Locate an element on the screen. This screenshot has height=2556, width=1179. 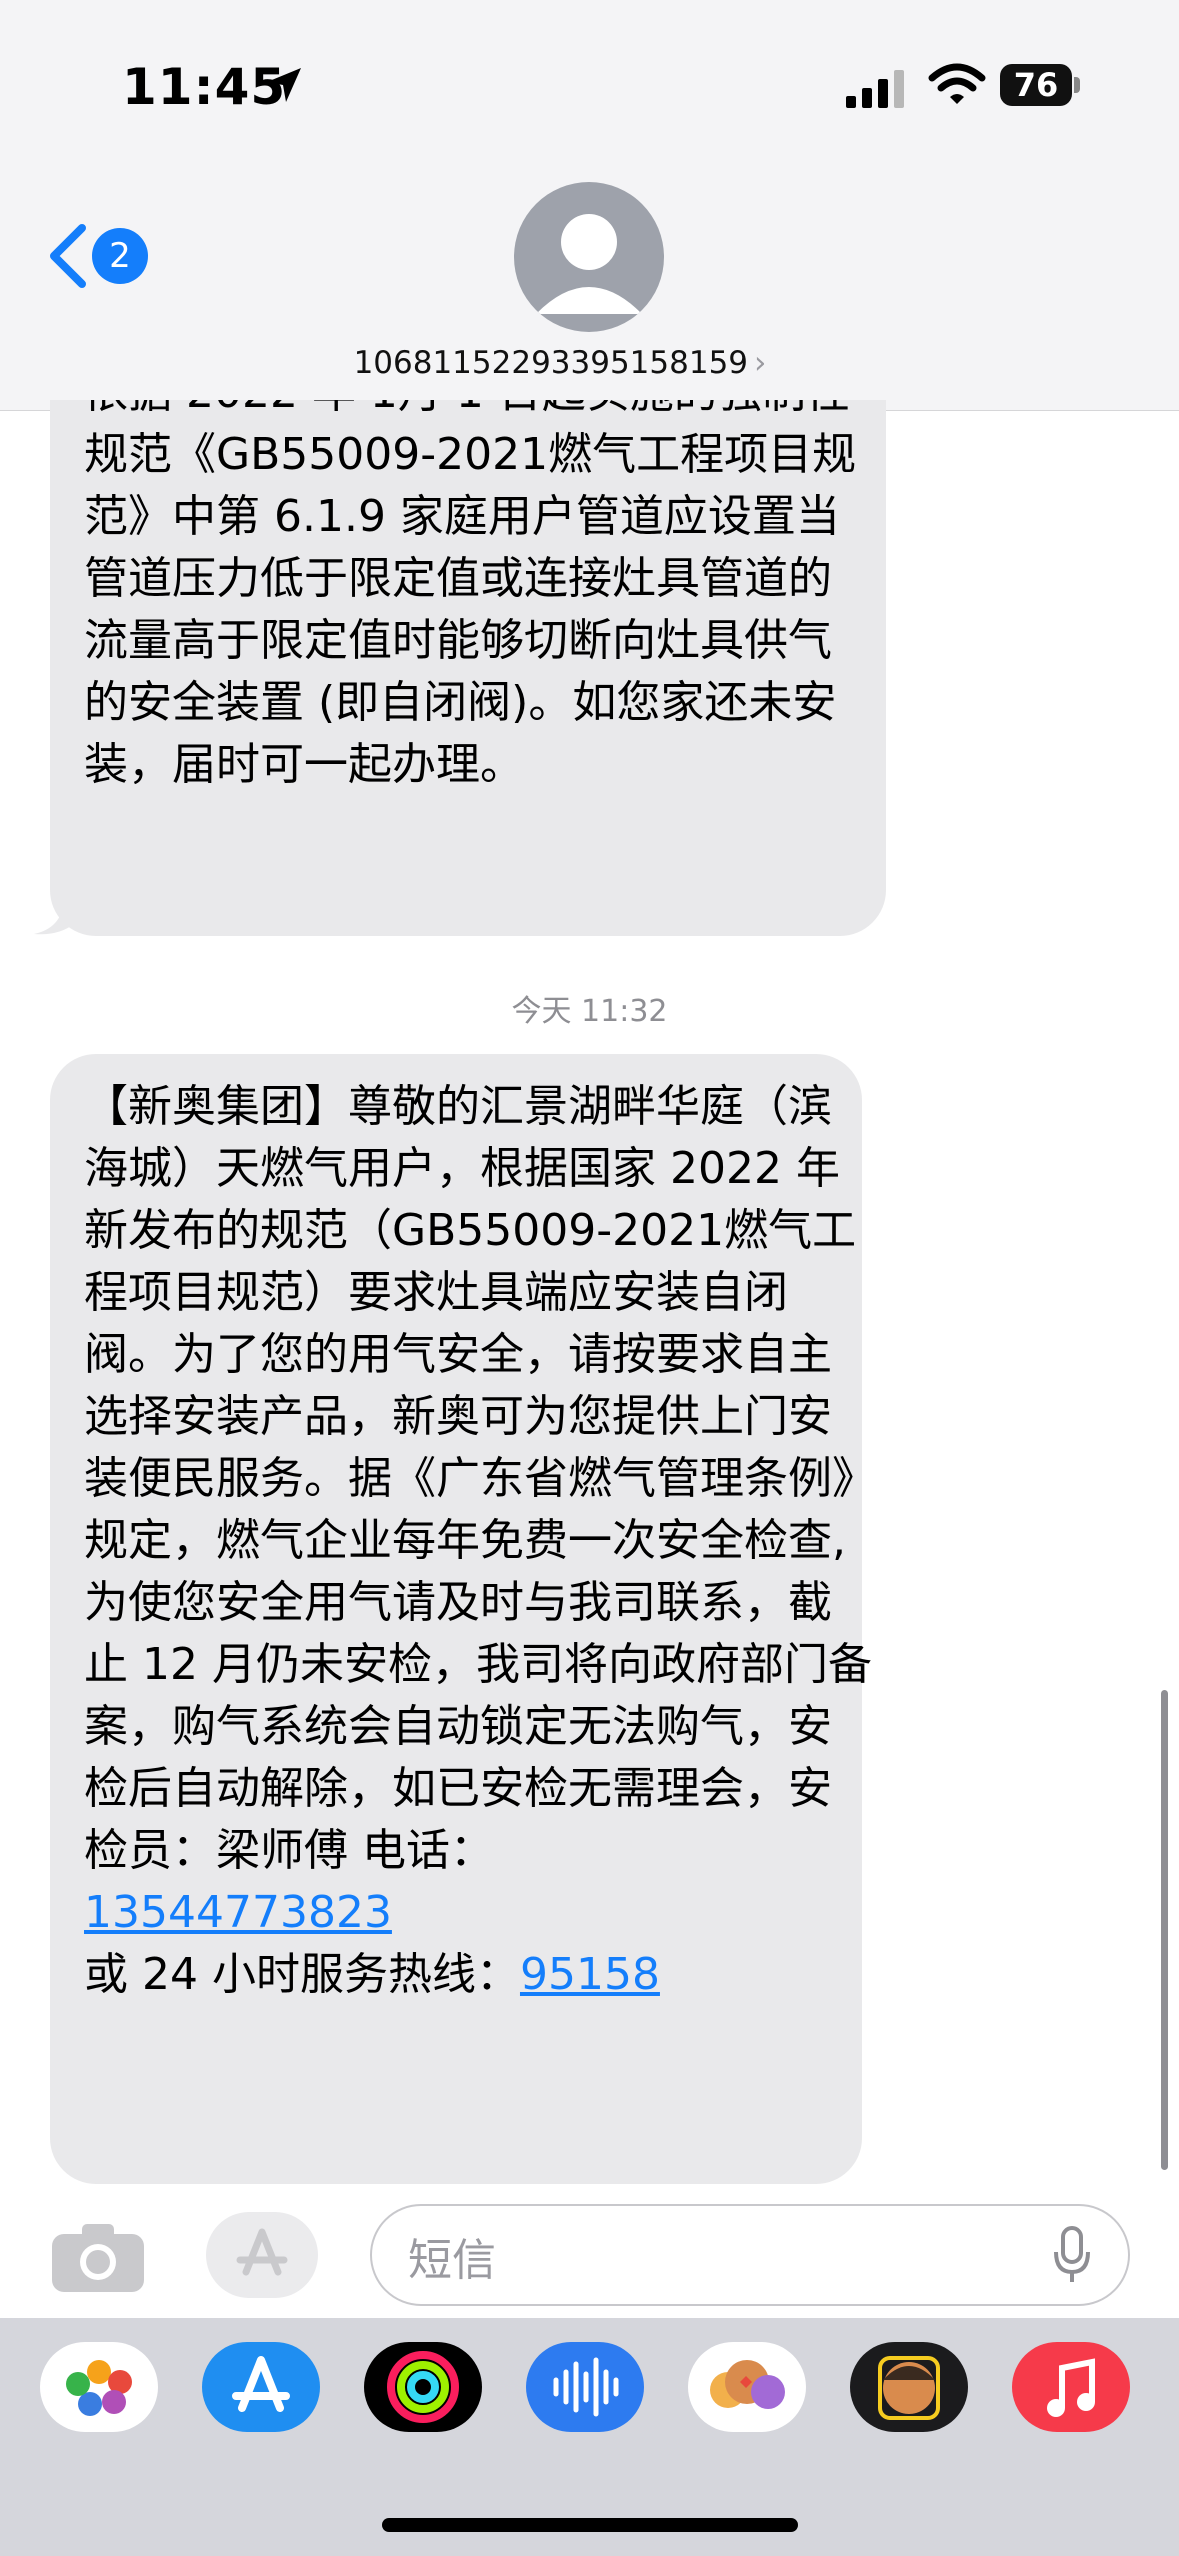
activity-rings-icon is located at coordinates (423, 2387).